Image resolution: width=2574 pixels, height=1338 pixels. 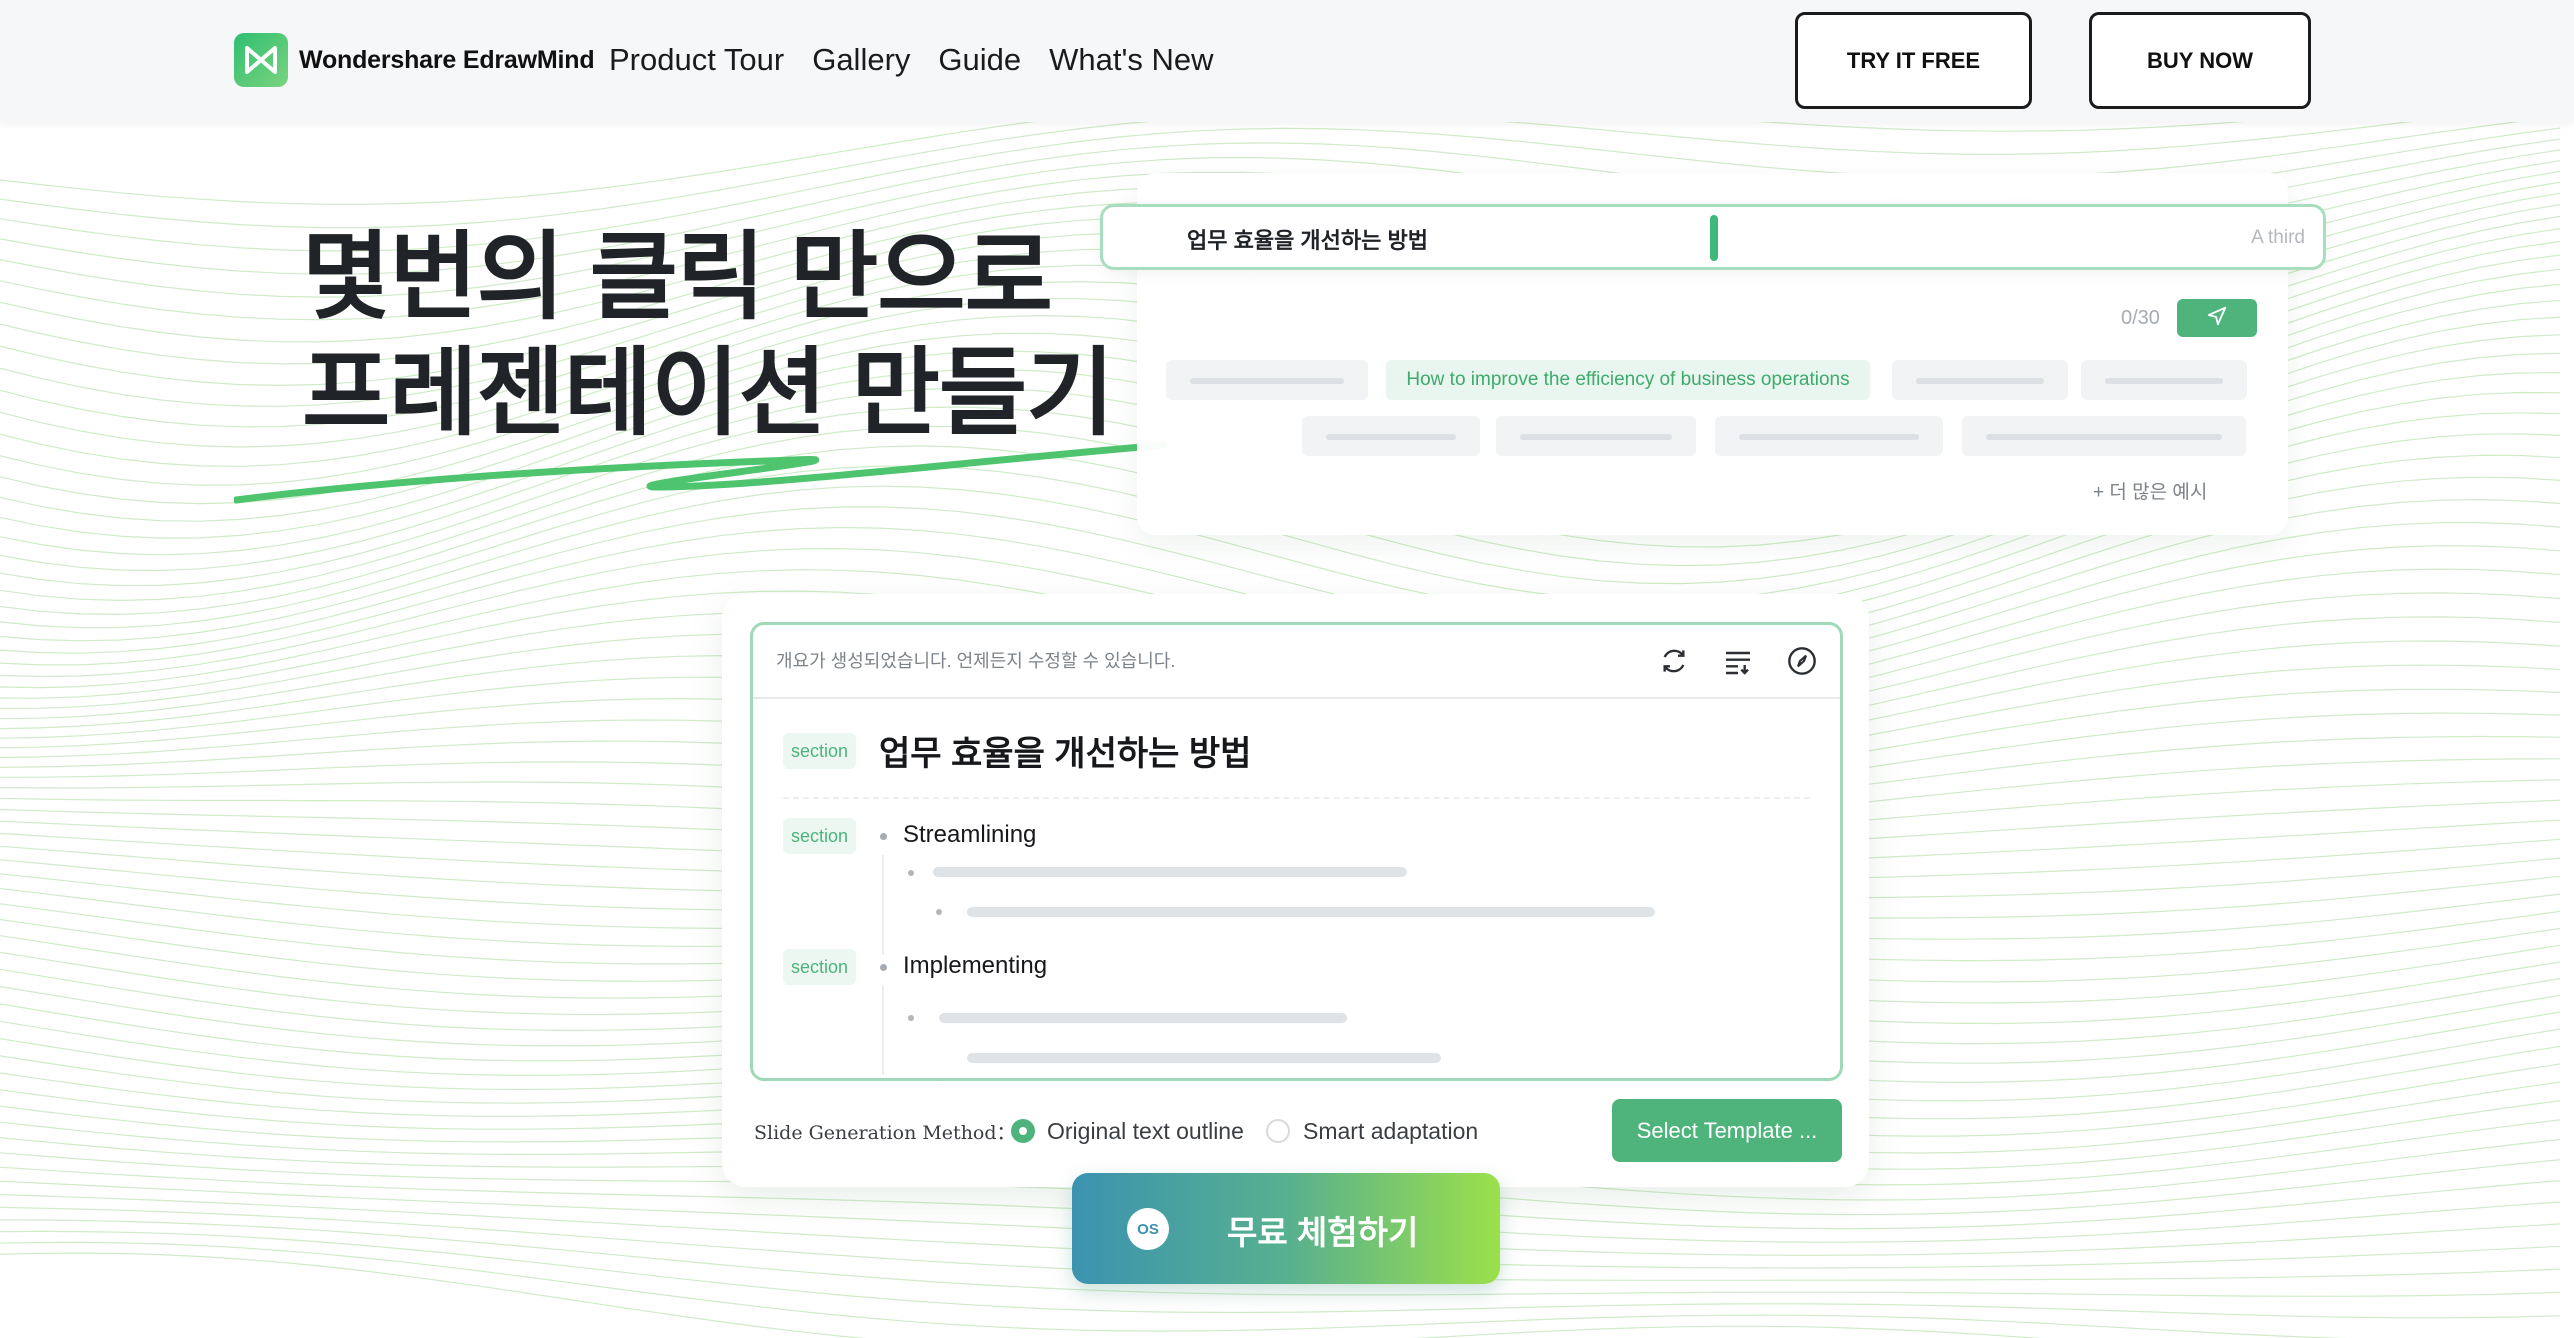 What do you see at coordinates (1913, 60) in the screenshot?
I see `try-it-free-button: TRY IT FREE` at bounding box center [1913, 60].